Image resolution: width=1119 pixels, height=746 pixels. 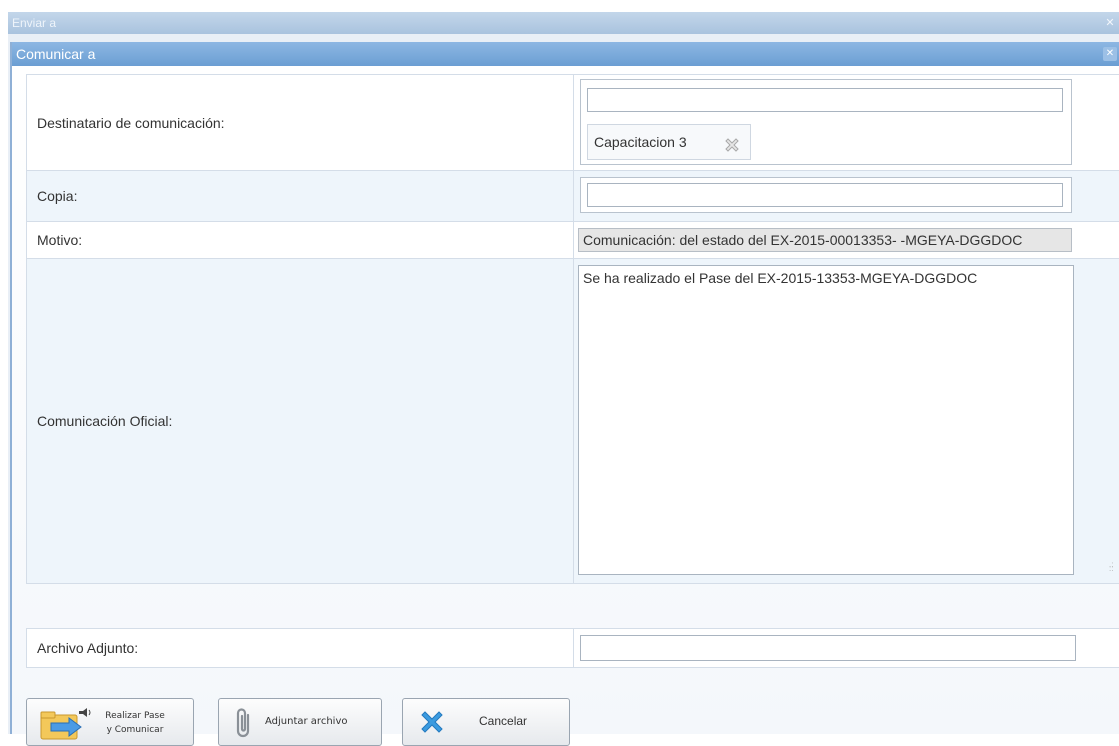 I want to click on archivo-input, so click(x=828, y=648).